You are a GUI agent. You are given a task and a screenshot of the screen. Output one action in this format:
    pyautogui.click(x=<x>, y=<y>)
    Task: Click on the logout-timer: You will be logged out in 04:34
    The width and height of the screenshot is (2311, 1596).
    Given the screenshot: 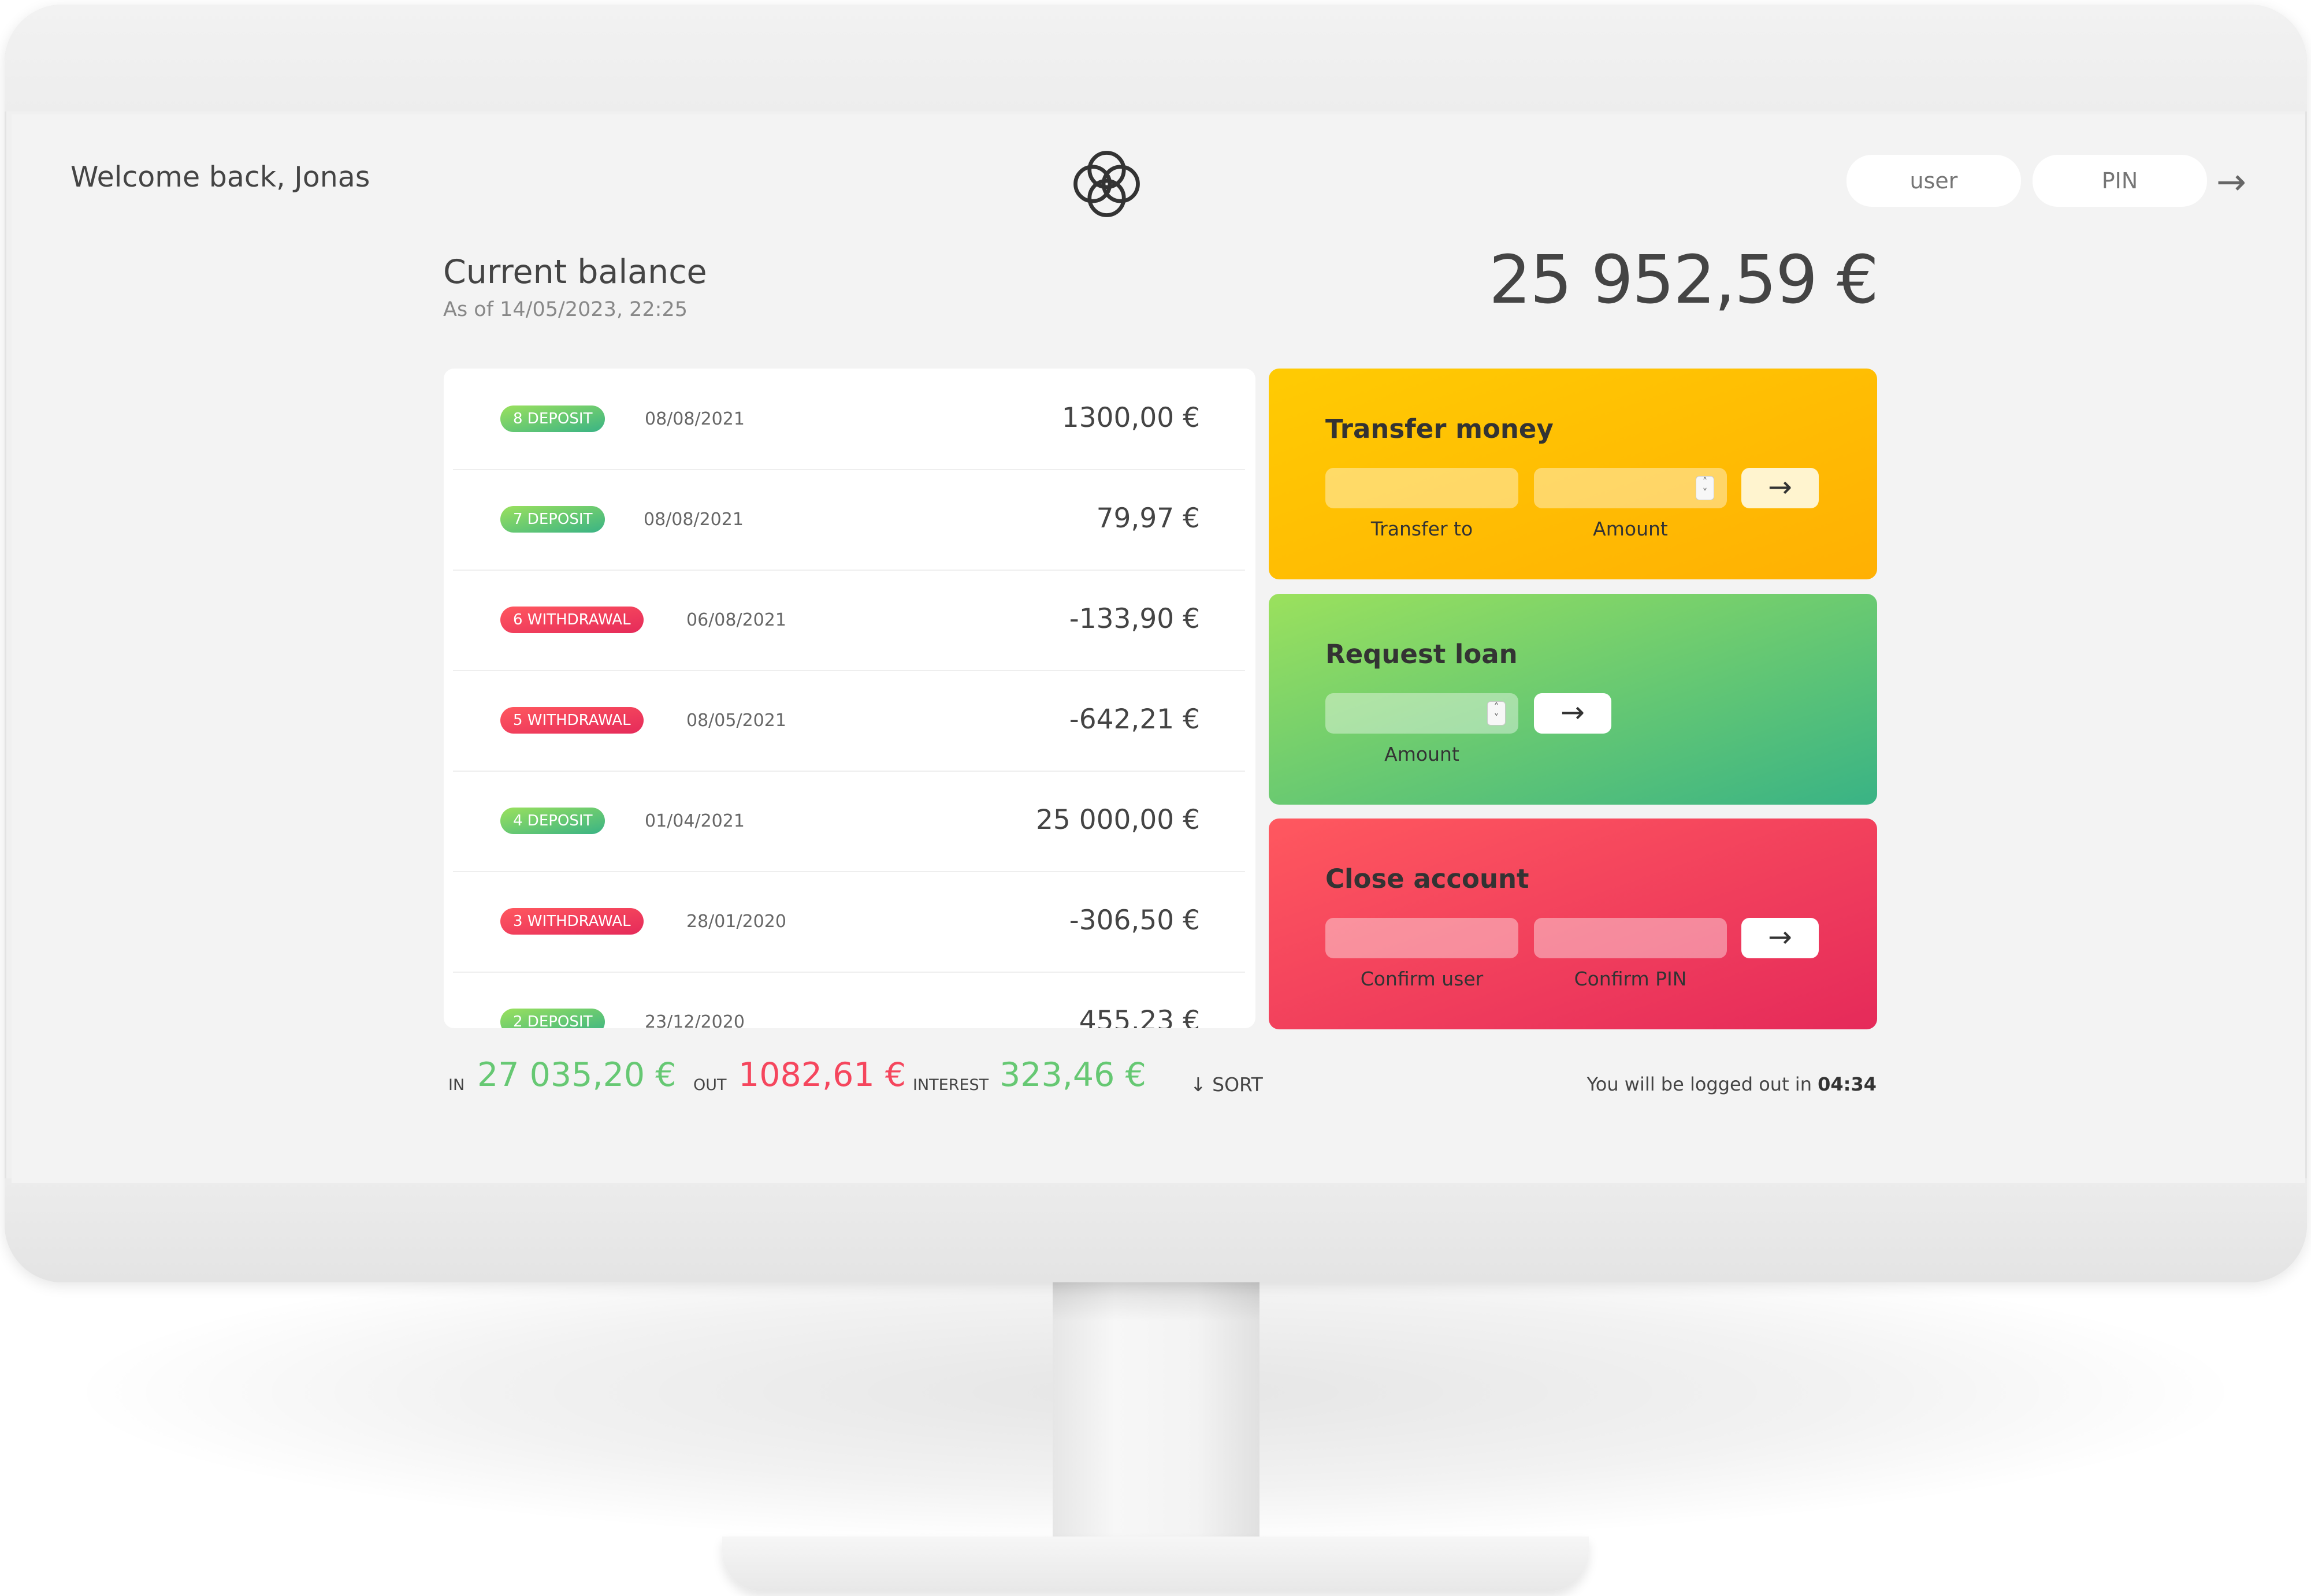 What is the action you would take?
    pyautogui.click(x=1643, y=1084)
    